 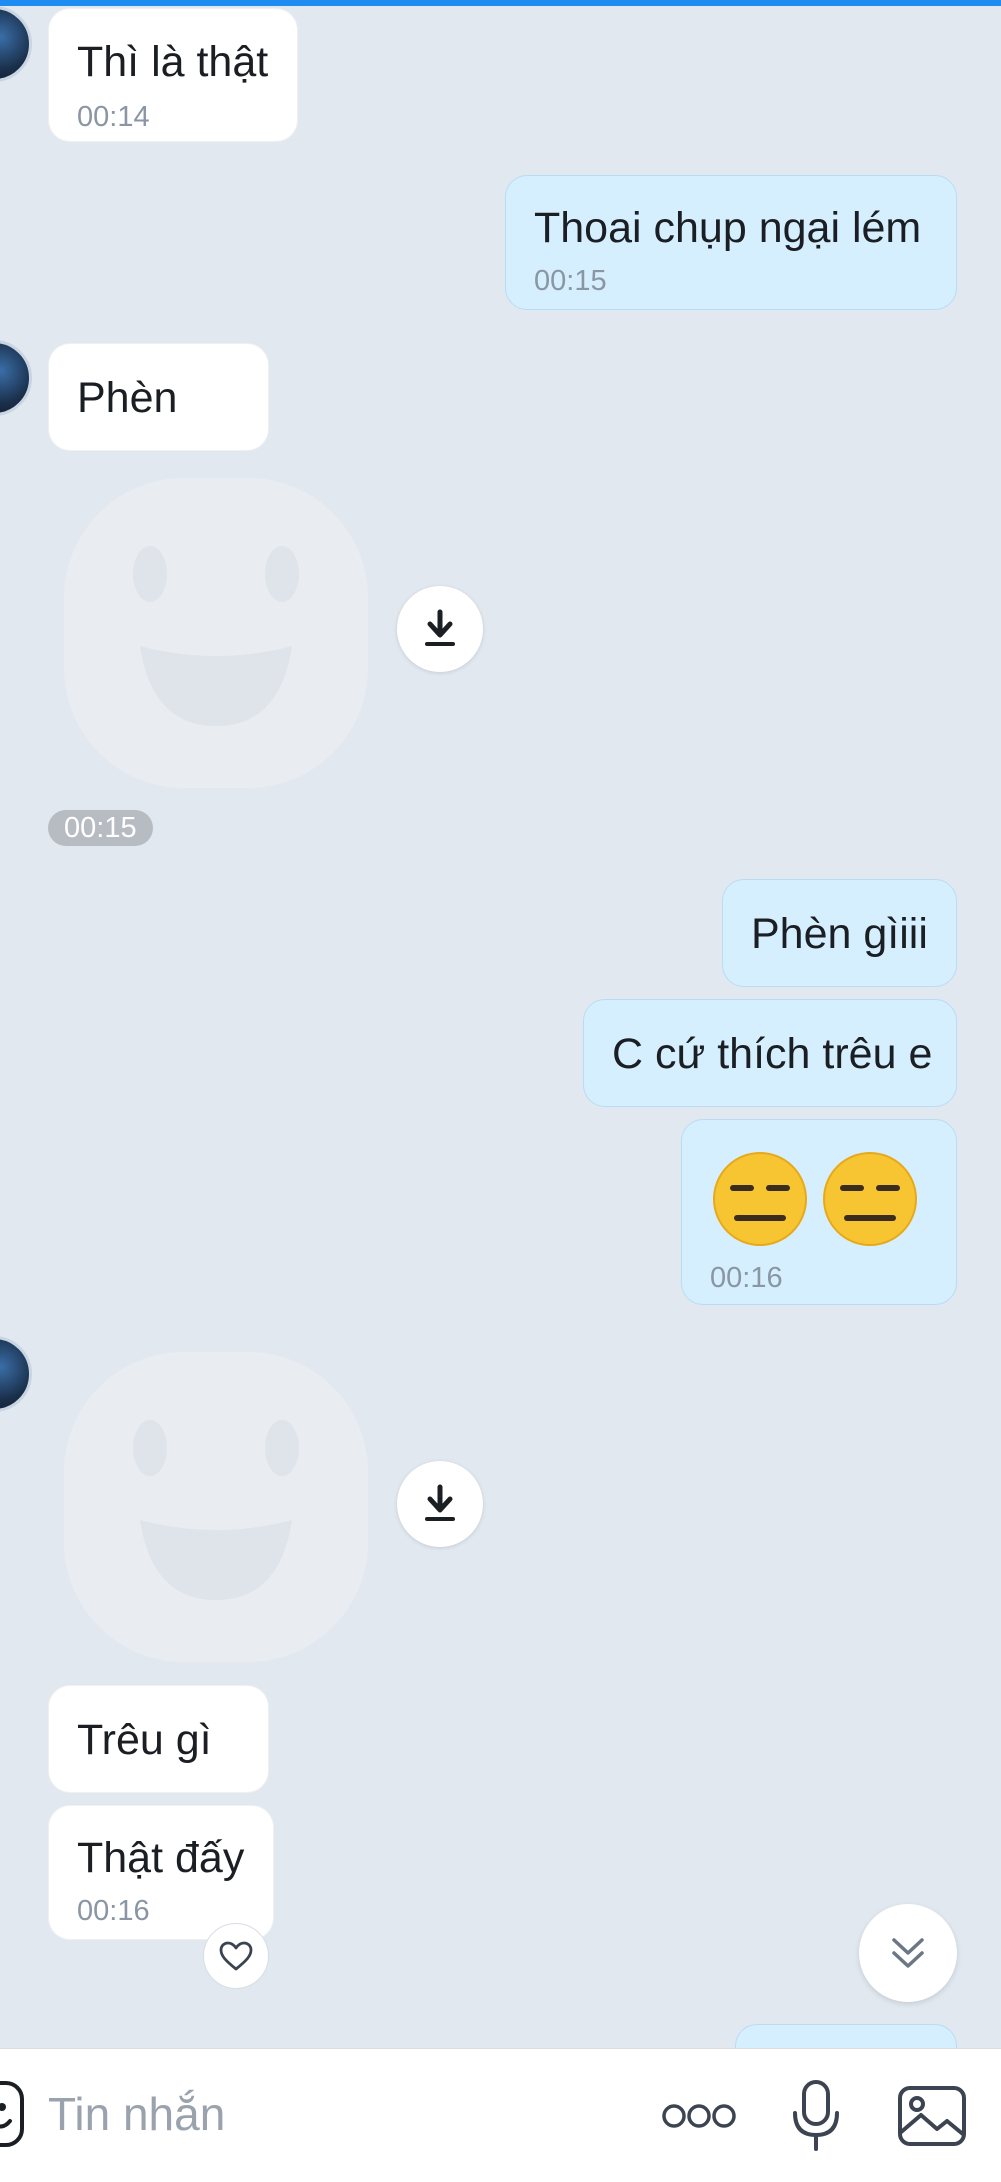 I want to click on message-input: Tin nhắn, so click(x=136, y=2114).